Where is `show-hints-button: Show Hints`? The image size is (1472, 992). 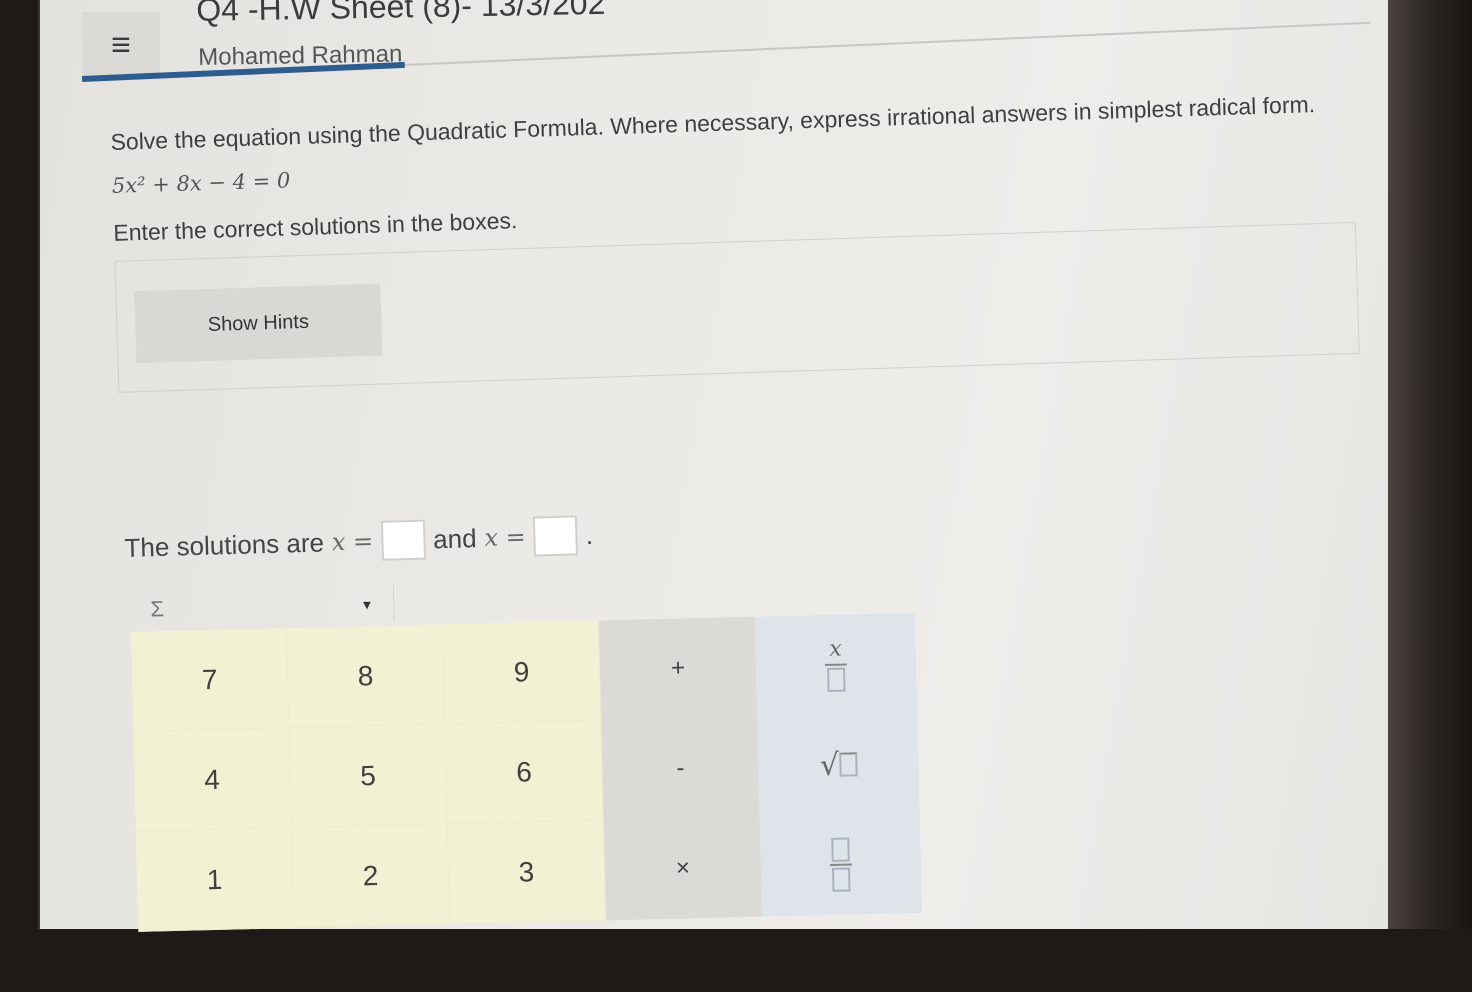
show-hints-button: Show Hints is located at coordinates (258, 323).